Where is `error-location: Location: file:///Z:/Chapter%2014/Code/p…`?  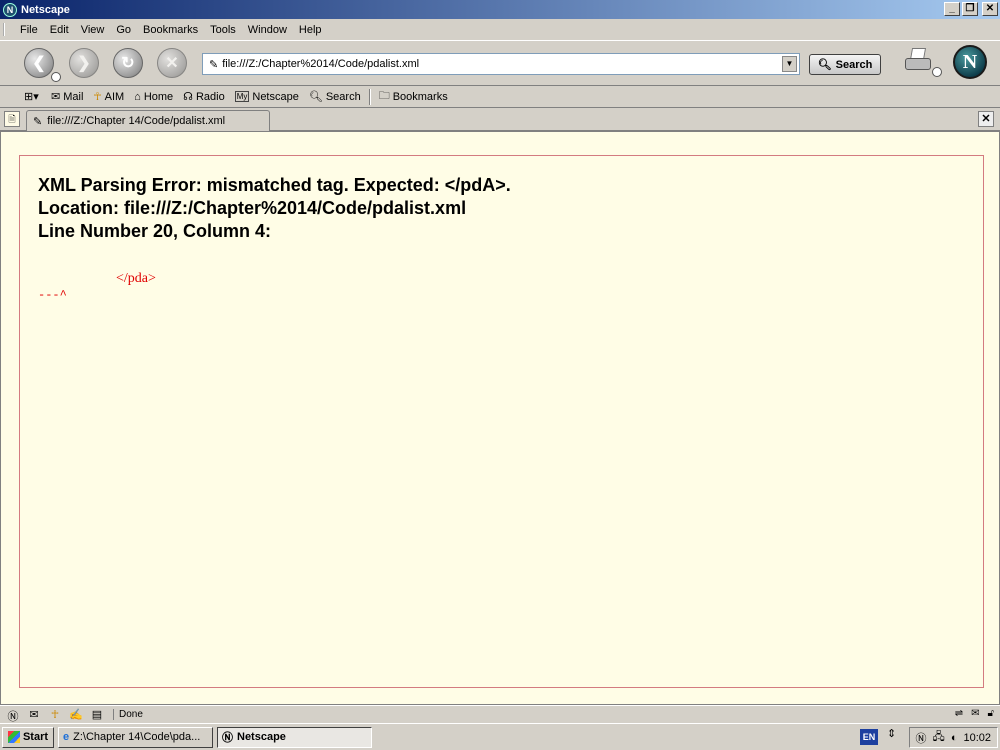 error-location: Location: file:///Z:/Chapter%2014/Code/p… is located at coordinates (252, 208).